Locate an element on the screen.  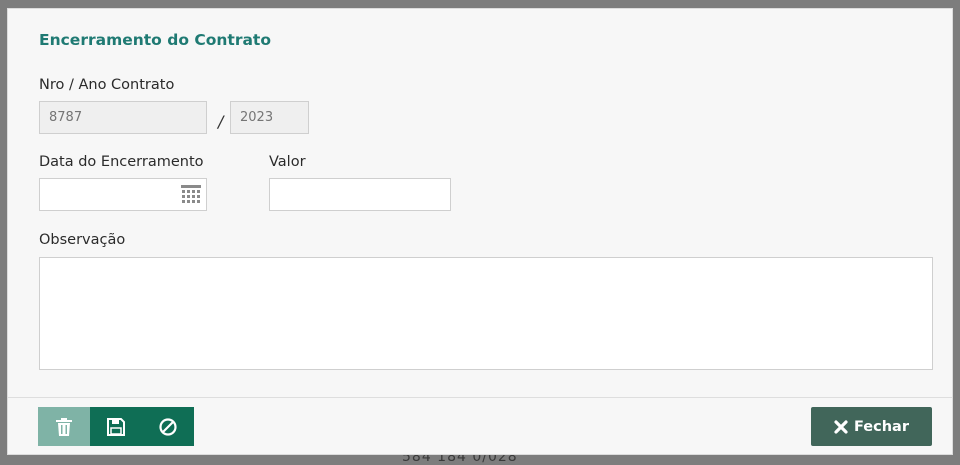
trash-icon is located at coordinates (64, 426).